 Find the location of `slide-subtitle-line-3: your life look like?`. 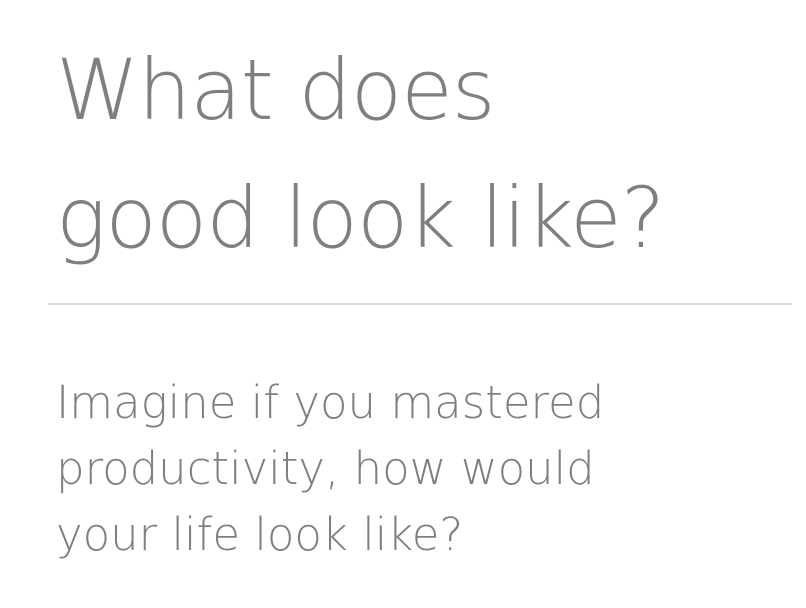

slide-subtitle-line-3: your life look like? is located at coordinates (260, 534).